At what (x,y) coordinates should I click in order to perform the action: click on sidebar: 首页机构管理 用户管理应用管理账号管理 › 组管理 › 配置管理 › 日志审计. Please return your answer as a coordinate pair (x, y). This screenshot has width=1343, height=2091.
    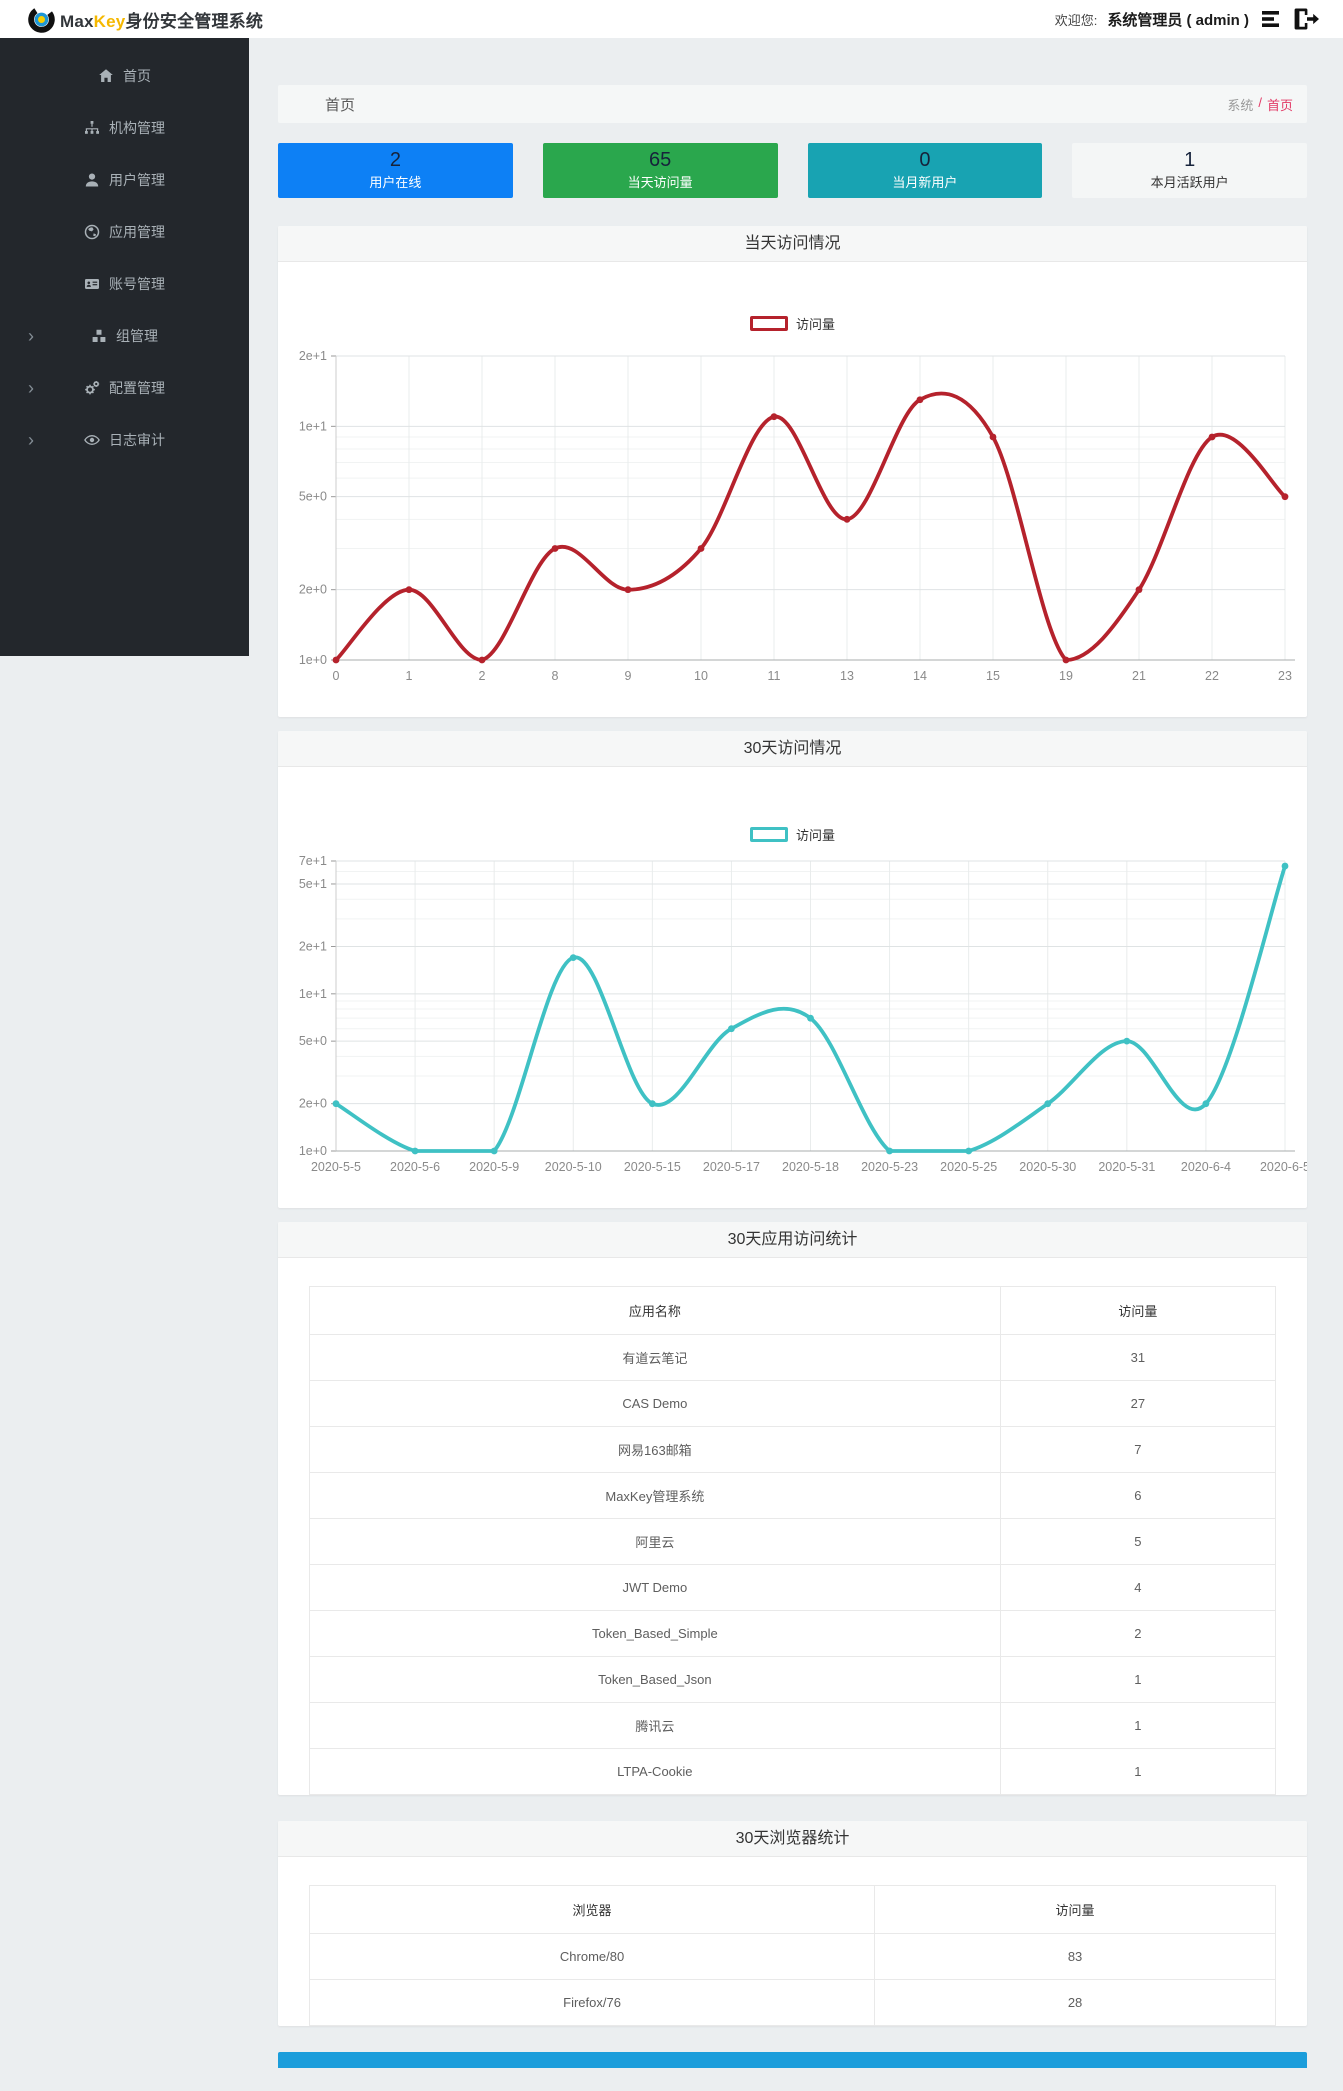
    Looking at the image, I should click on (124, 347).